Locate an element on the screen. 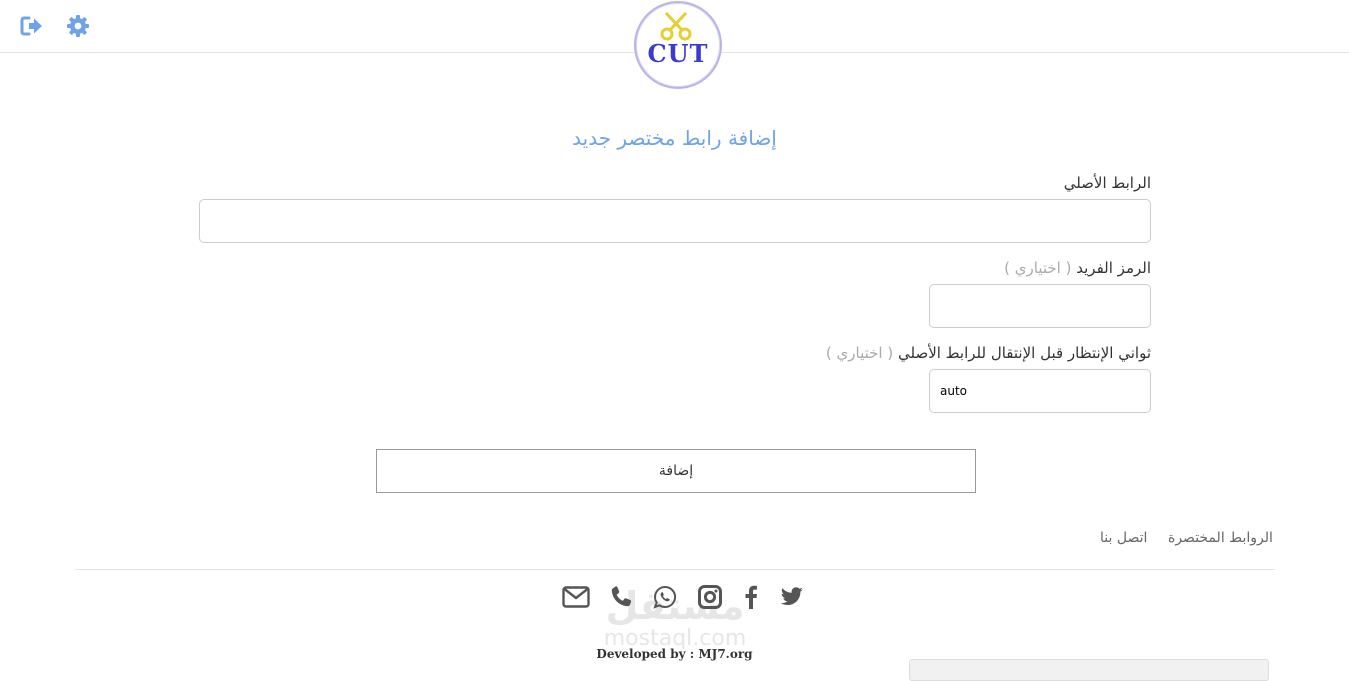 This screenshot has height=681, width=1349. facebook-icon is located at coordinates (751, 597).